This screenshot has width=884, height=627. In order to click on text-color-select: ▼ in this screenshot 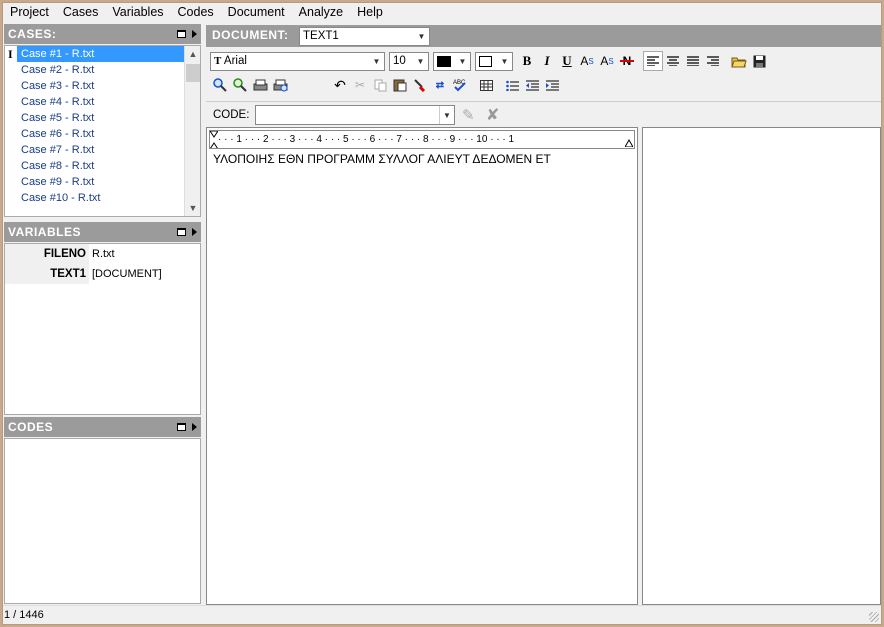, I will do `click(452, 61)`.